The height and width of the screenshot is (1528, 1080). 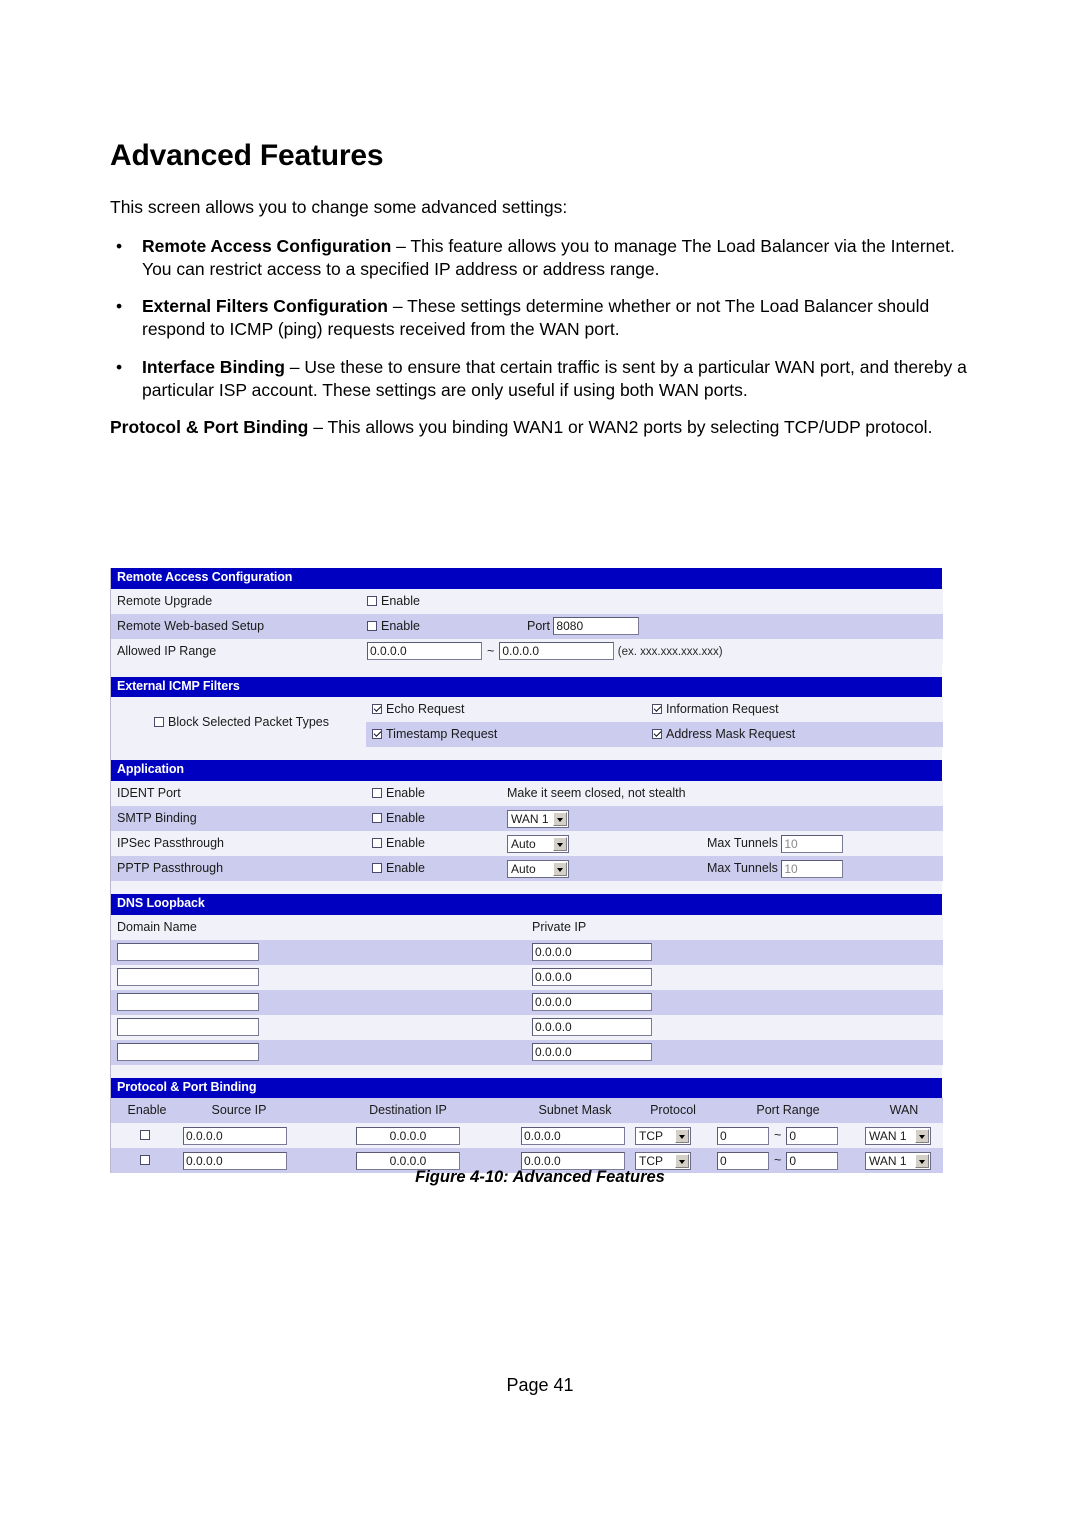 I want to click on ipsec-tunnels-cell: Max Tunnels 10, so click(x=822, y=843).